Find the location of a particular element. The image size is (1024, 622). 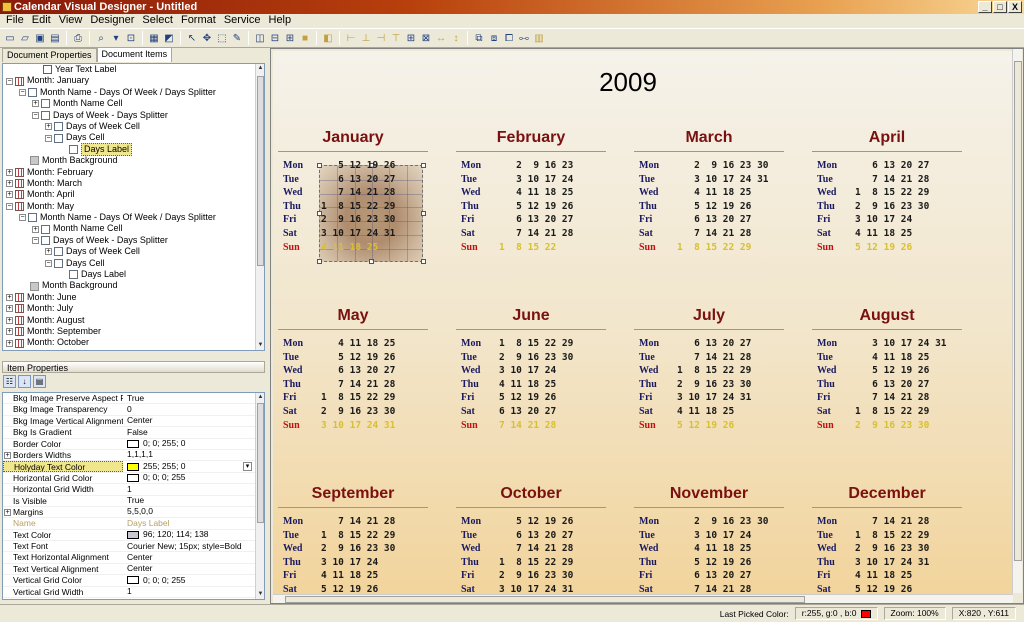

split-grid-icon: ⊞ is located at coordinates (290, 38).